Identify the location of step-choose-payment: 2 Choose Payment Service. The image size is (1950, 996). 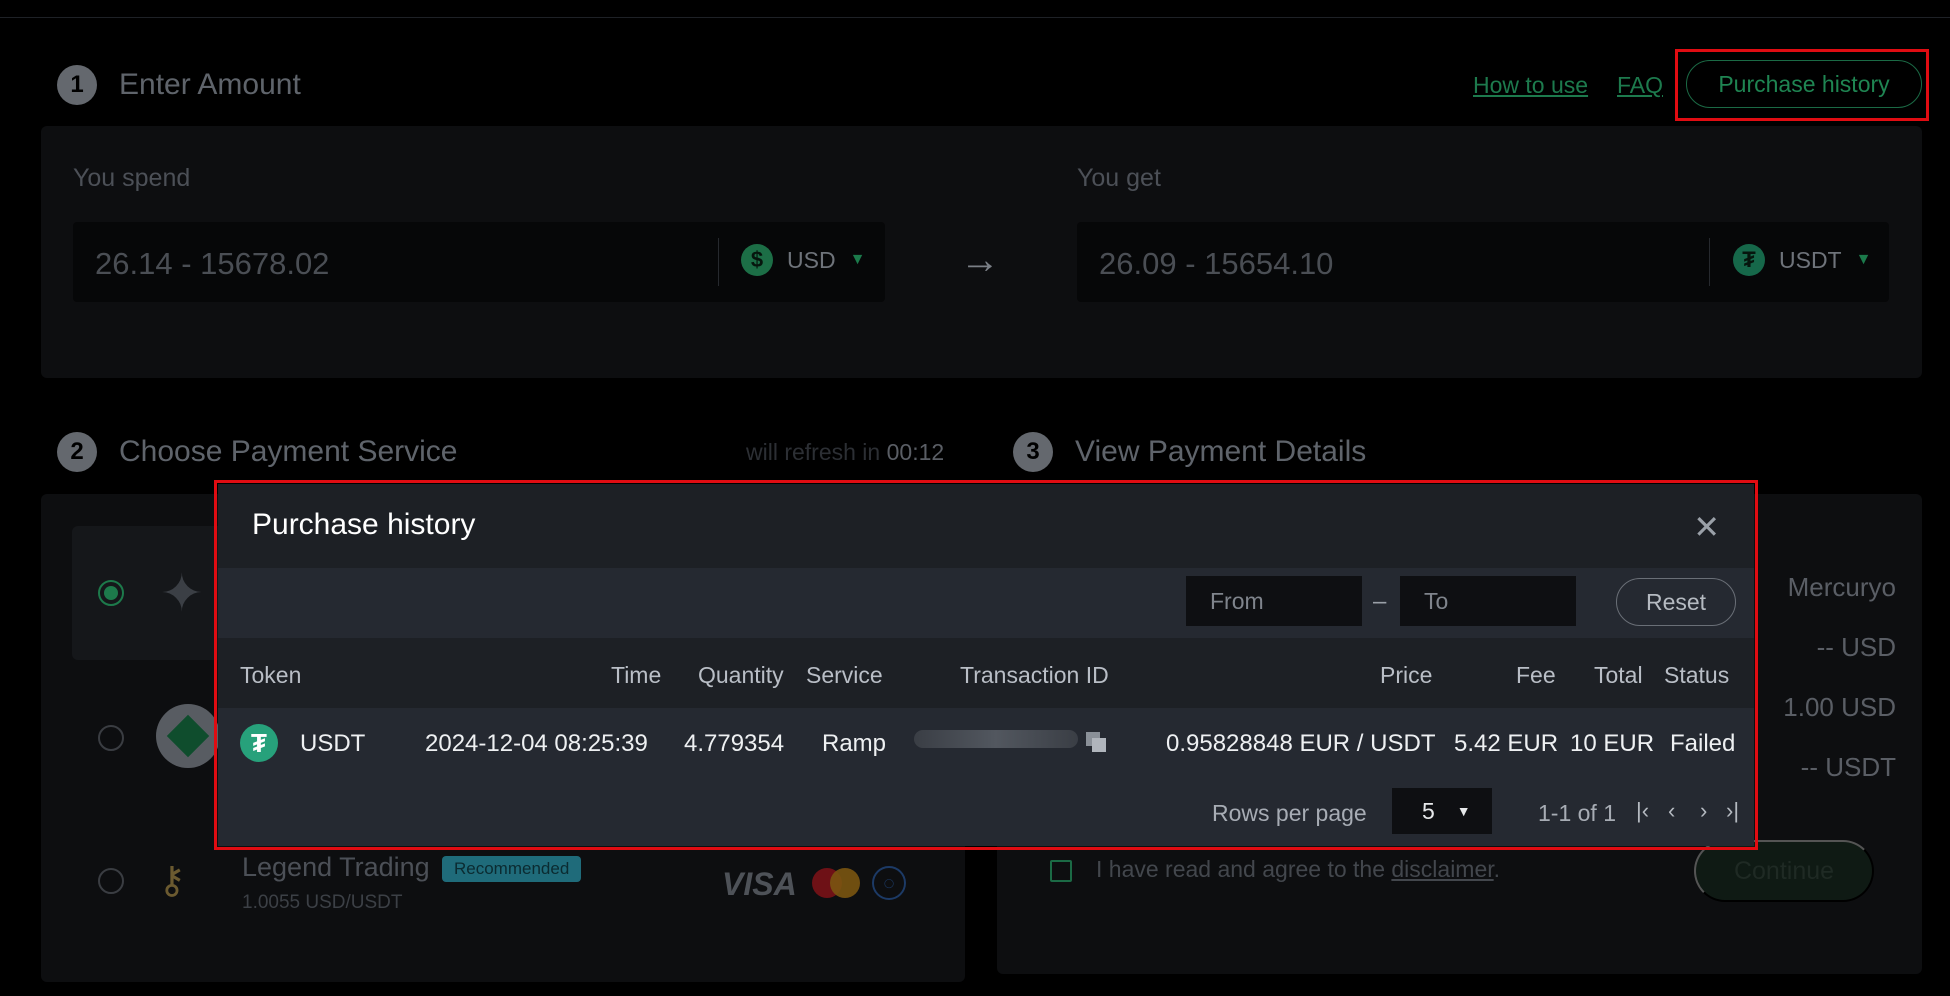
(257, 452).